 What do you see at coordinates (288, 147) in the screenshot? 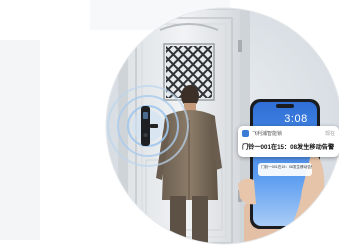
I see `notification-message: 门铃一001在15：08发生移动告警` at bounding box center [288, 147].